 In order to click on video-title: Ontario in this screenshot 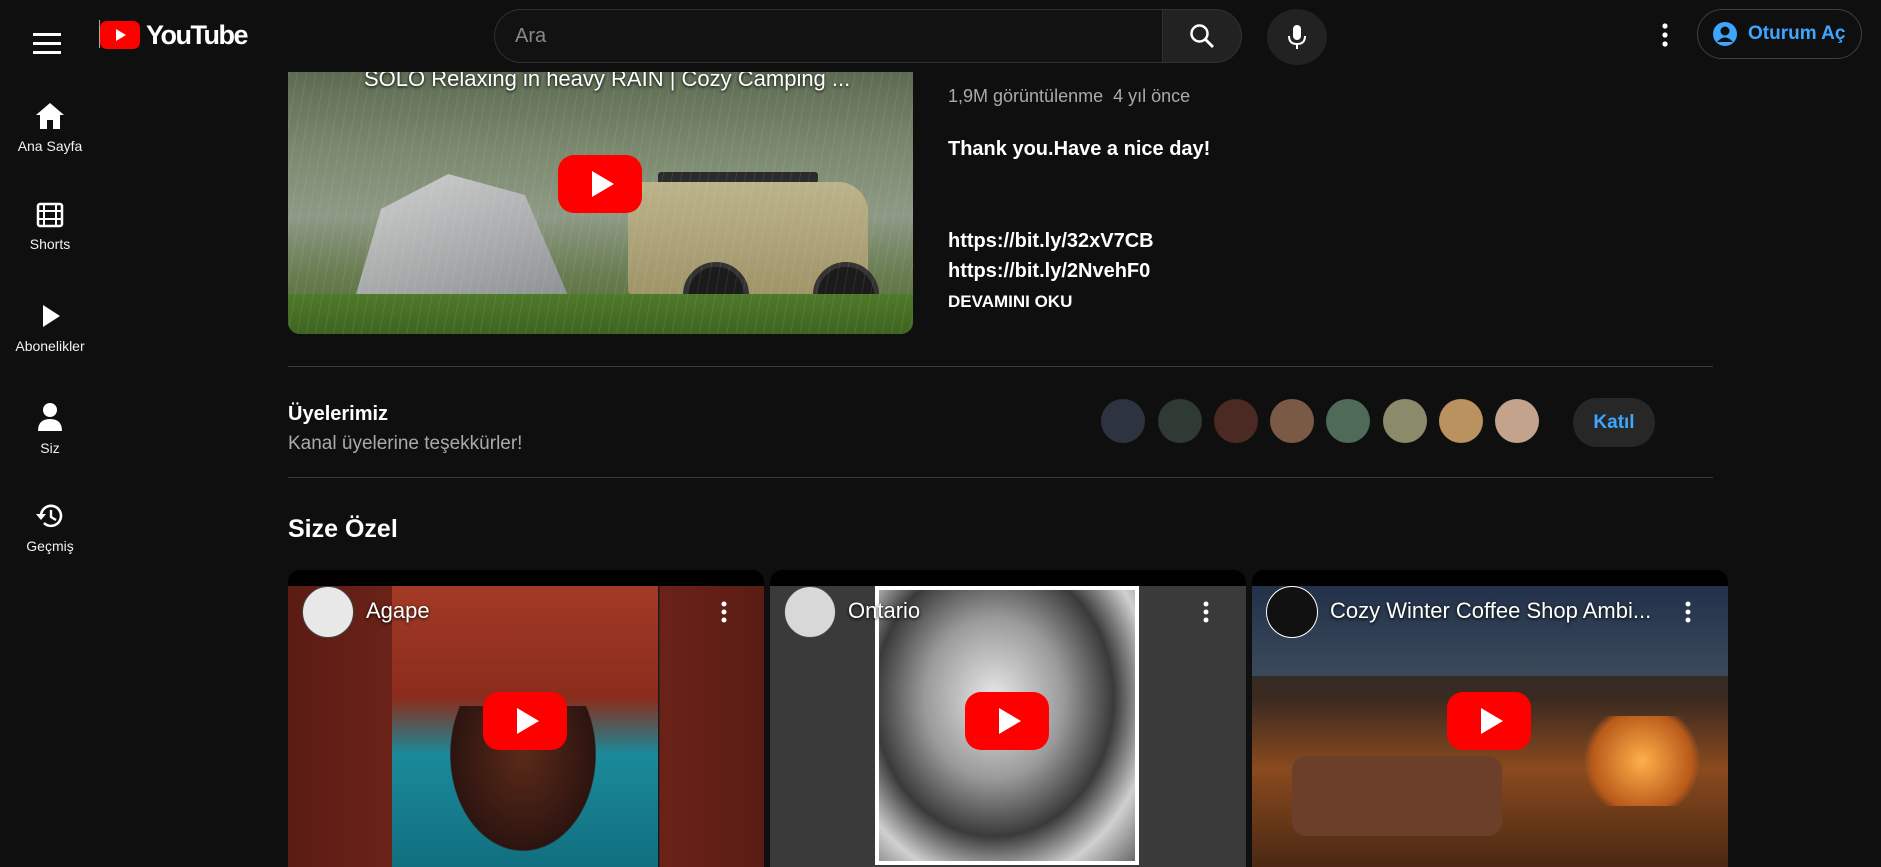, I will do `click(884, 610)`.